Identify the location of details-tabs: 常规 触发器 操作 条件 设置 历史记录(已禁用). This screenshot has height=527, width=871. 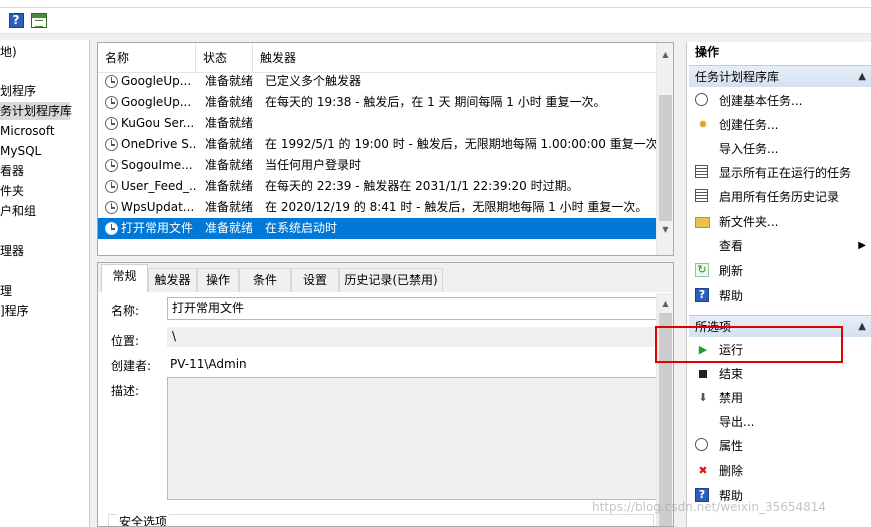
(385, 277).